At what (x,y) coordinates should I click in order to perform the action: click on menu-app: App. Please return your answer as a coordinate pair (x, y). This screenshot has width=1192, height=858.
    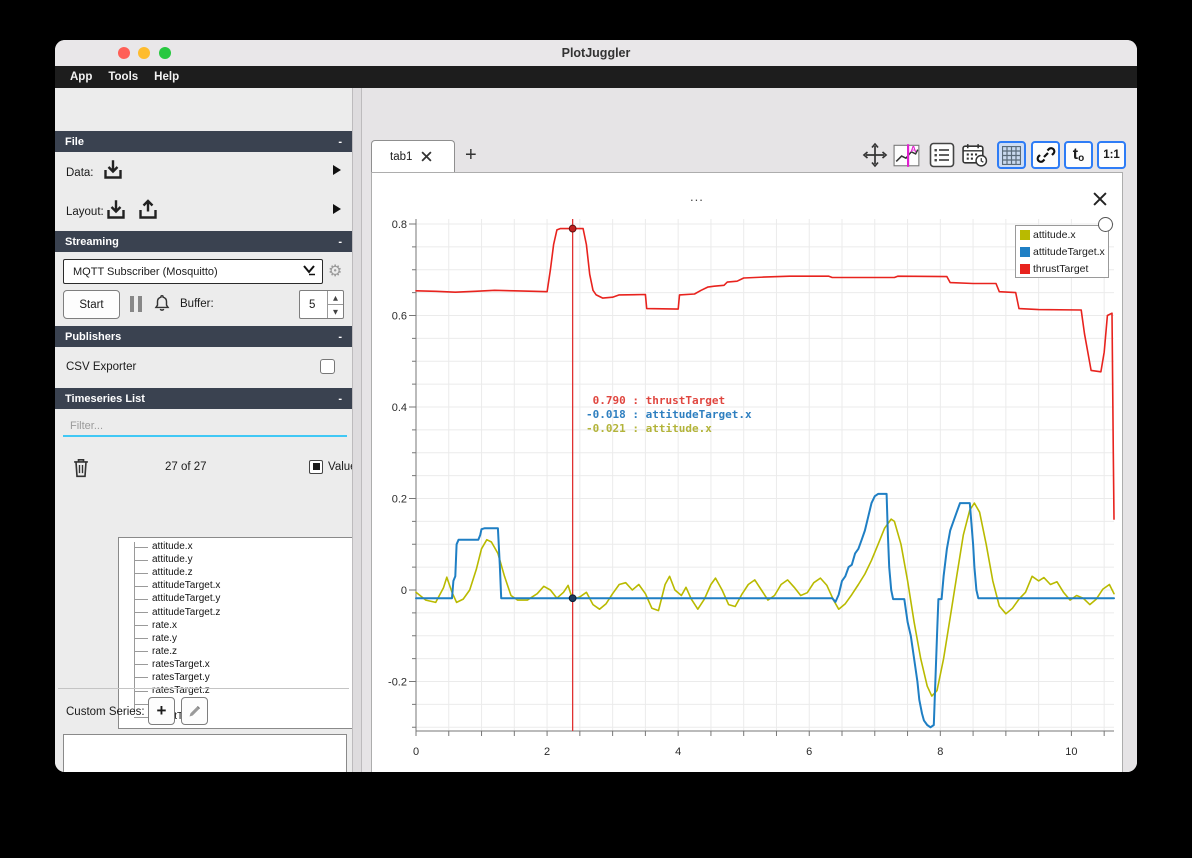
    Looking at the image, I should click on (81, 77).